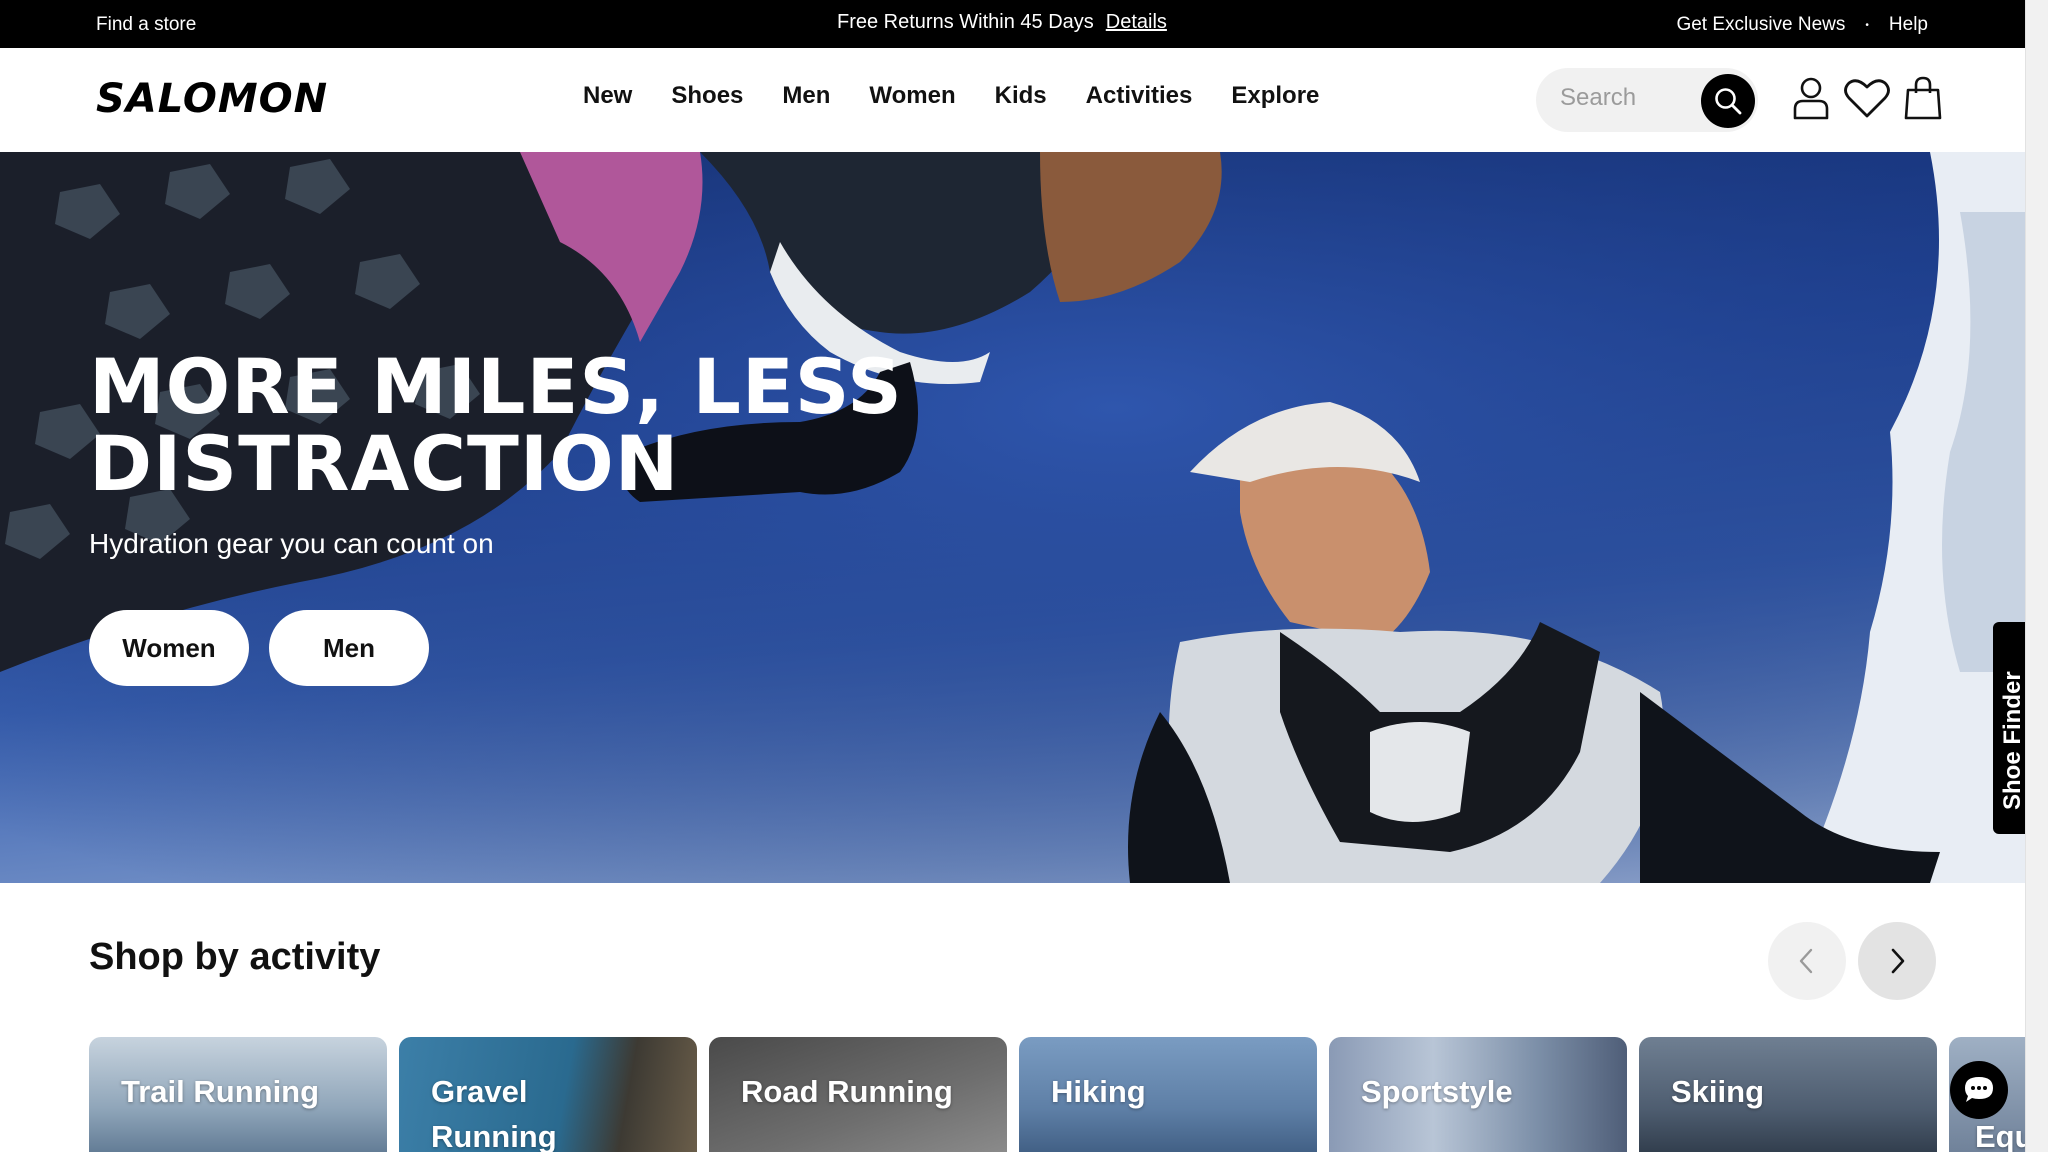 This screenshot has width=2048, height=1152. Describe the element at coordinates (2036, 576) in the screenshot. I see `page-scrollbar` at that location.